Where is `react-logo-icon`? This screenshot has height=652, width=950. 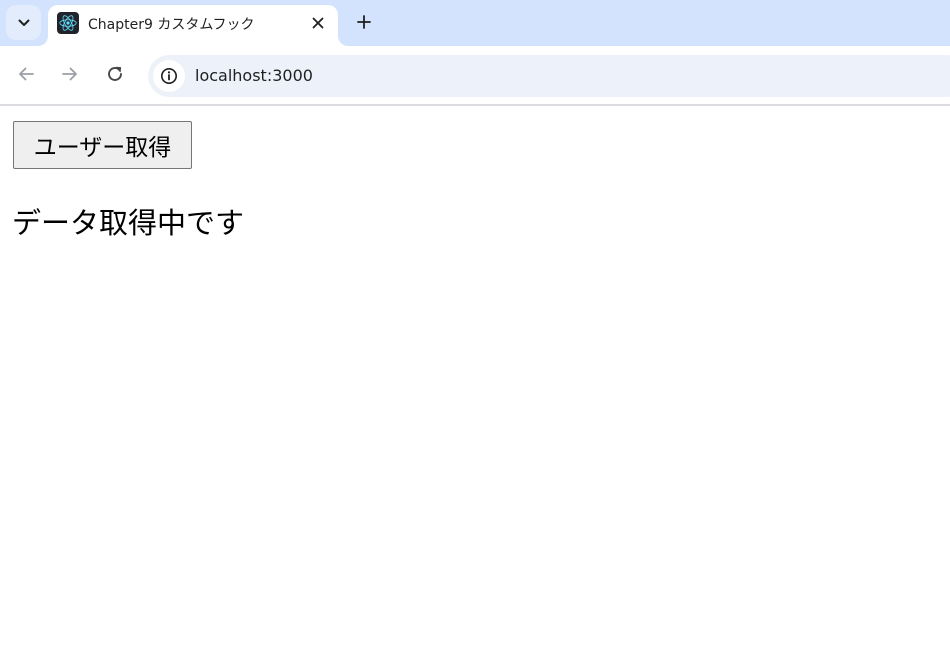 react-logo-icon is located at coordinates (68, 23).